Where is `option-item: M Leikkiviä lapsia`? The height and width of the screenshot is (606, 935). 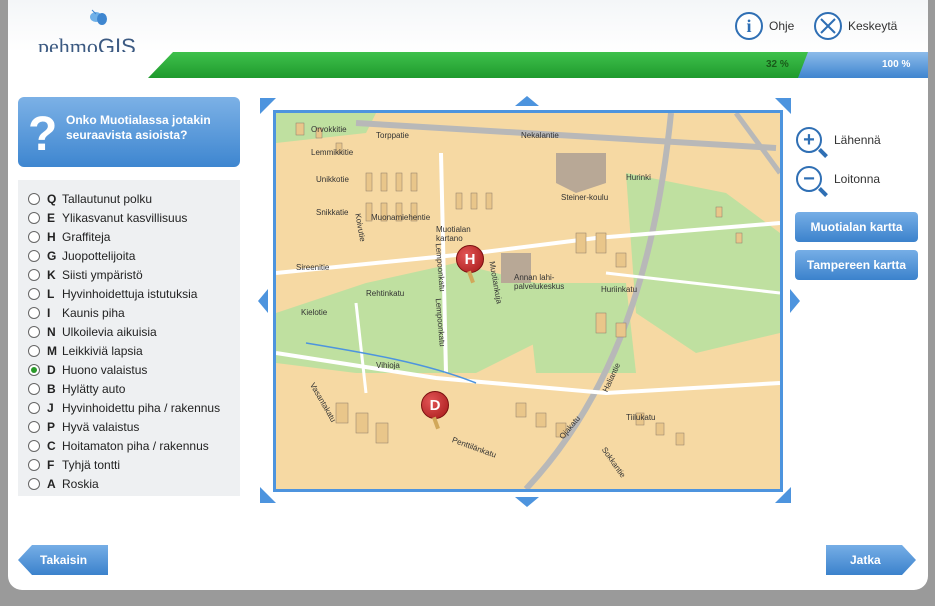 option-item: M Leikkiviä lapsia is located at coordinates (85, 350).